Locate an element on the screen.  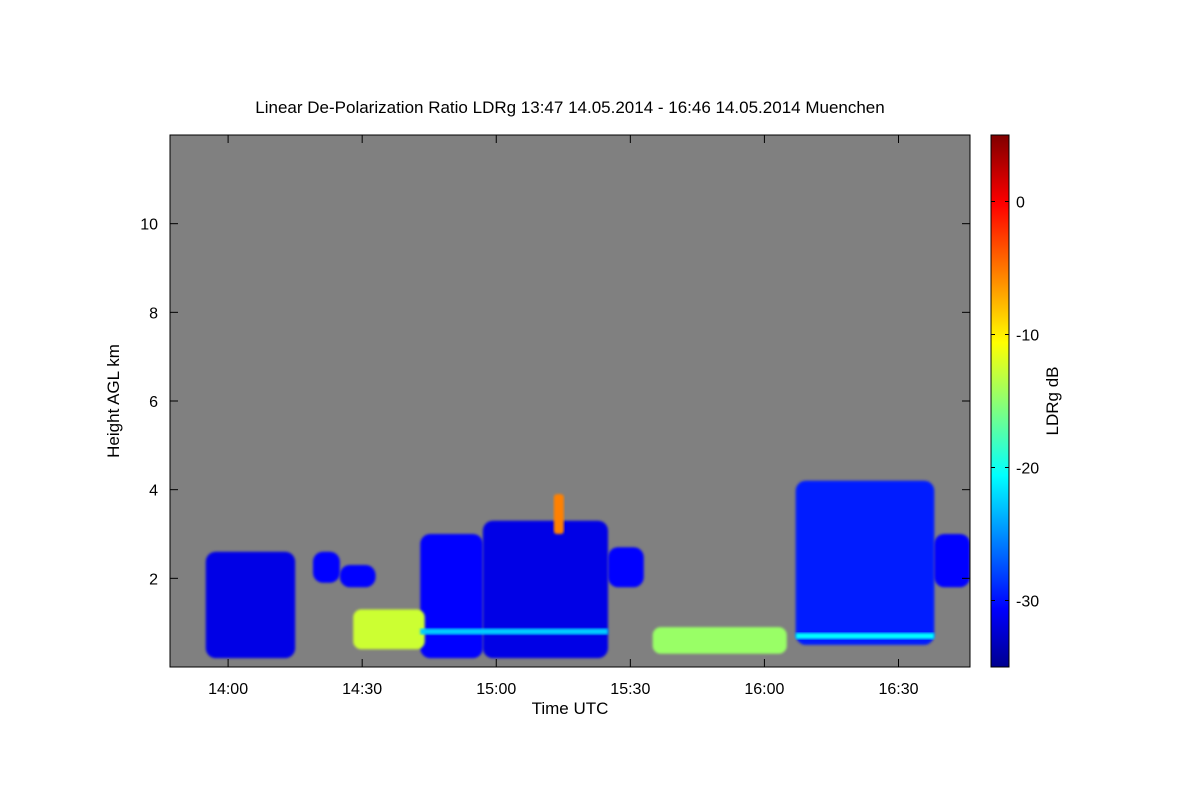
x-tick-label: 14:30 is located at coordinates (362, 689).